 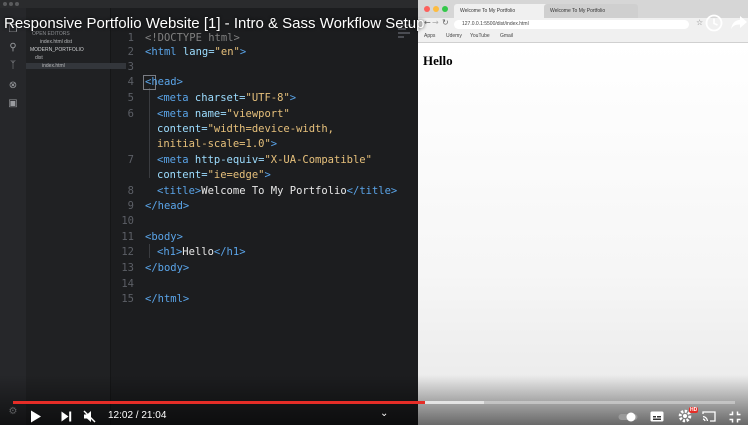 What do you see at coordinates (70, 50) in the screenshot?
I see `project-folder: MODERN_PORTFOLIO` at bounding box center [70, 50].